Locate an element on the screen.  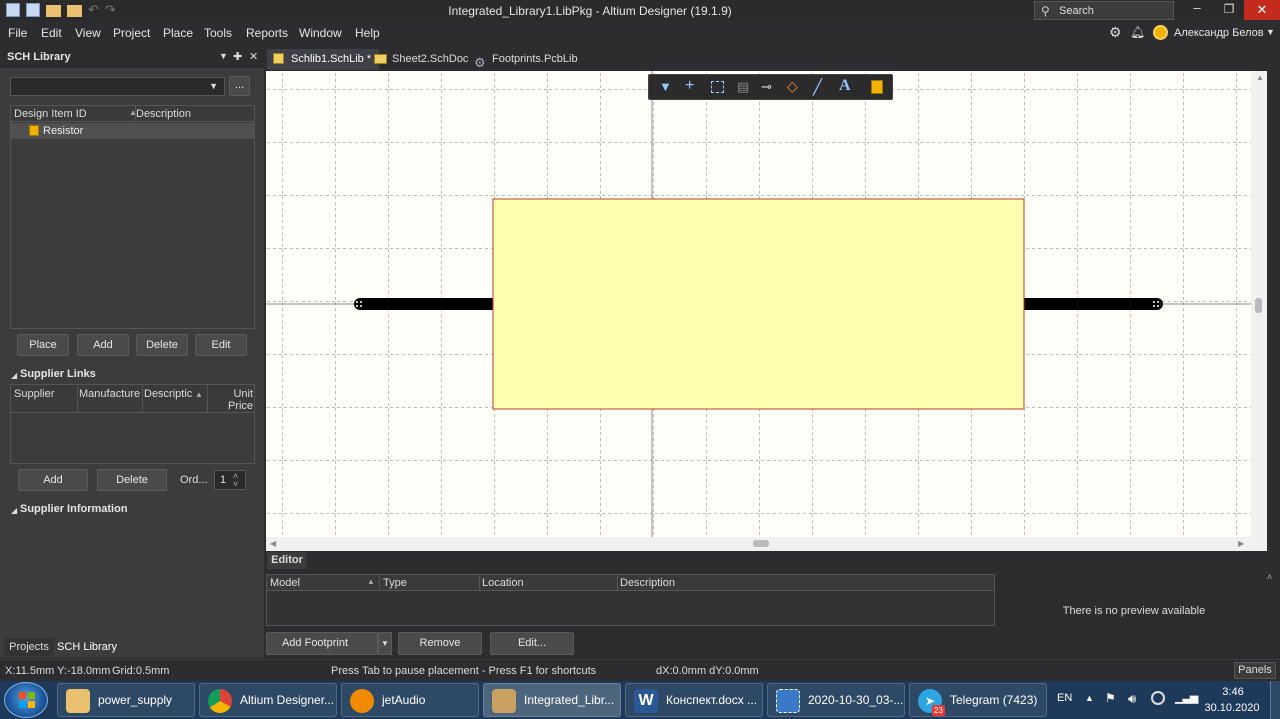
tab-schlib: Schlib1.SchLib * is located at coordinates (323, 59).